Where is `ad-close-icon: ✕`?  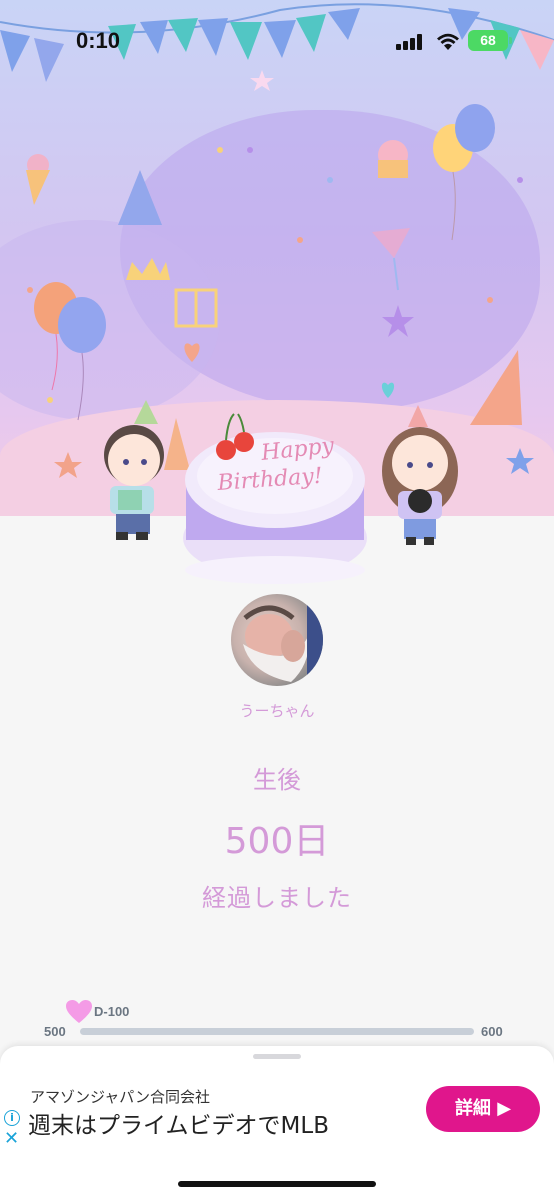 ad-close-icon: ✕ is located at coordinates (11, 1139).